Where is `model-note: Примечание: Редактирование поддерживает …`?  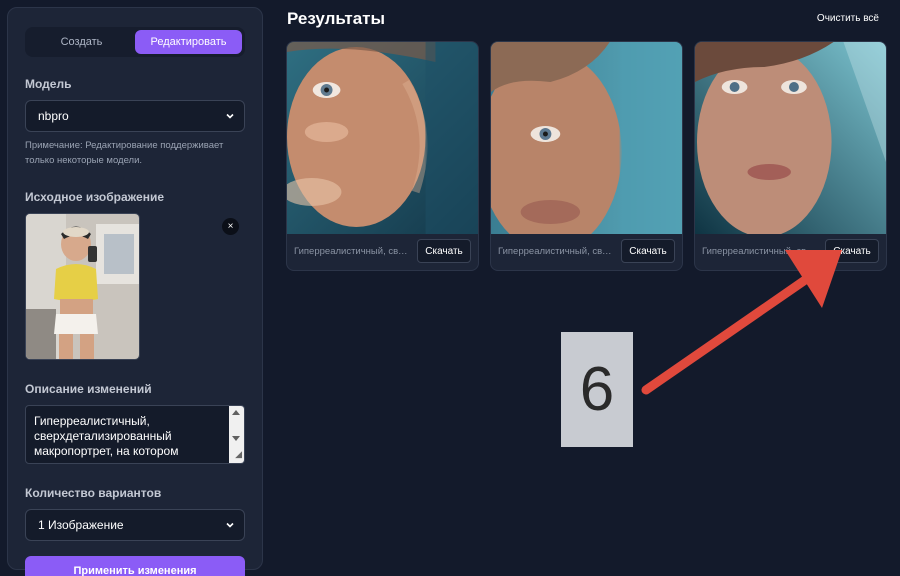
model-note: Примечание: Редактирование поддерживает … is located at coordinates (124, 153).